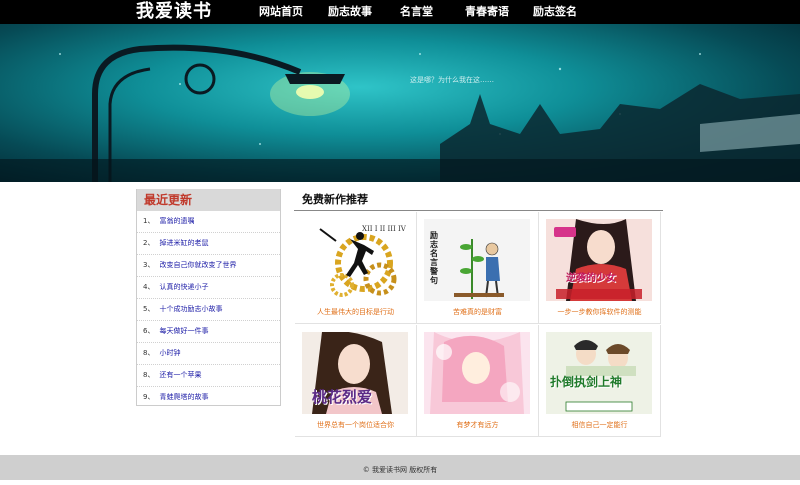 The width and height of the screenshot is (800, 485). What do you see at coordinates (342, 397) in the screenshot?
I see `cover-title: 桃花烈爱` at bounding box center [342, 397].